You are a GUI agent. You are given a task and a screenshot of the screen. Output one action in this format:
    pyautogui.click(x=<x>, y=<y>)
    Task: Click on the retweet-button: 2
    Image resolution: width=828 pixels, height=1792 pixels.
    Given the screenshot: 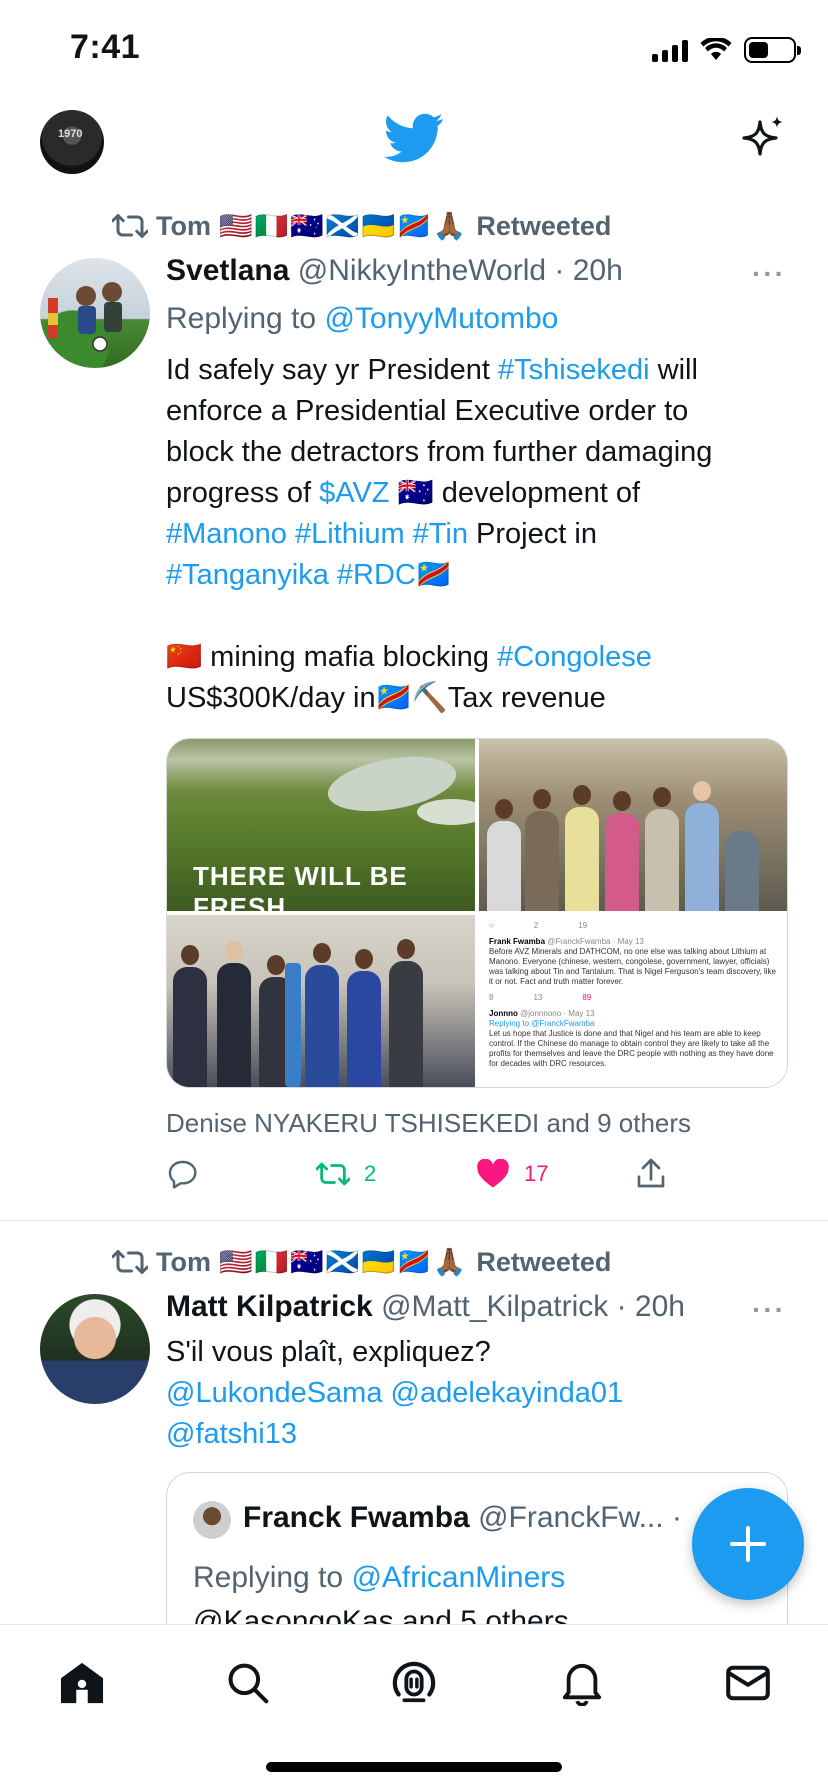 What is the action you would take?
    pyautogui.click(x=396, y=1174)
    